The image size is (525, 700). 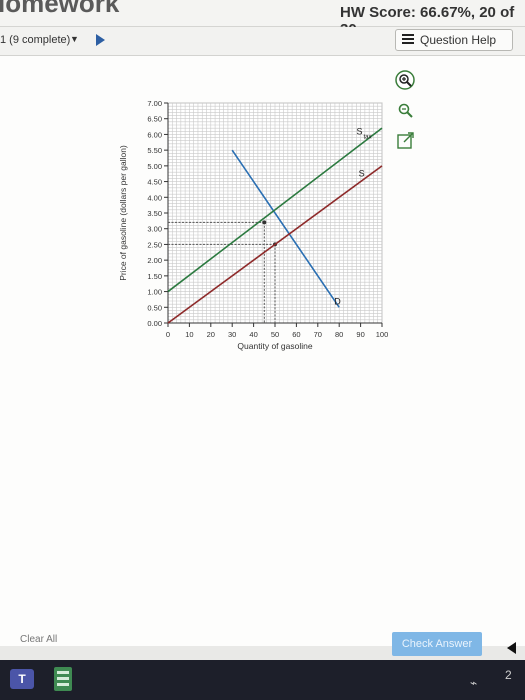 I want to click on popout-icon, so click(x=406, y=141).